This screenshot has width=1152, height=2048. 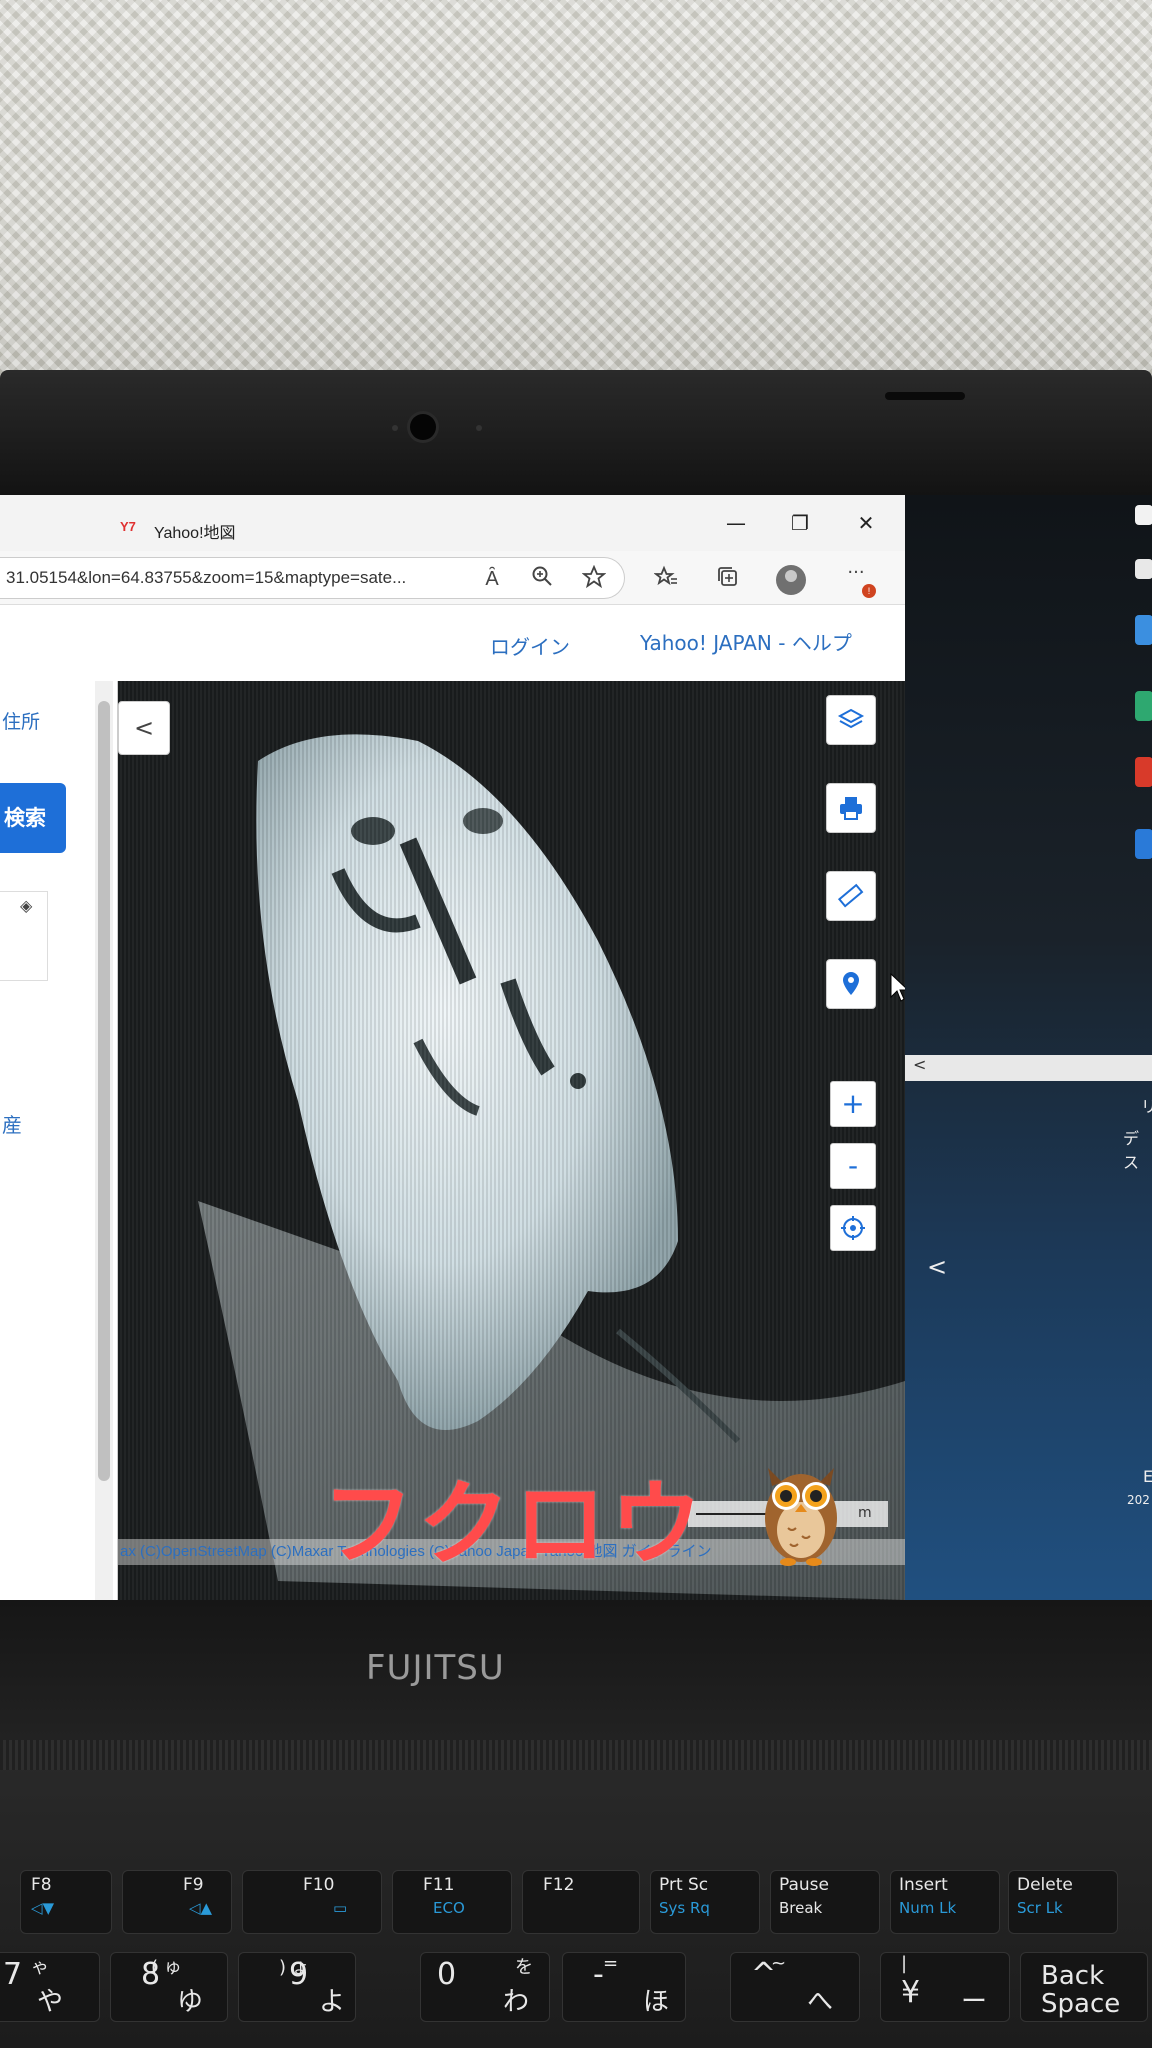 I want to click on webcam, so click(x=423, y=427).